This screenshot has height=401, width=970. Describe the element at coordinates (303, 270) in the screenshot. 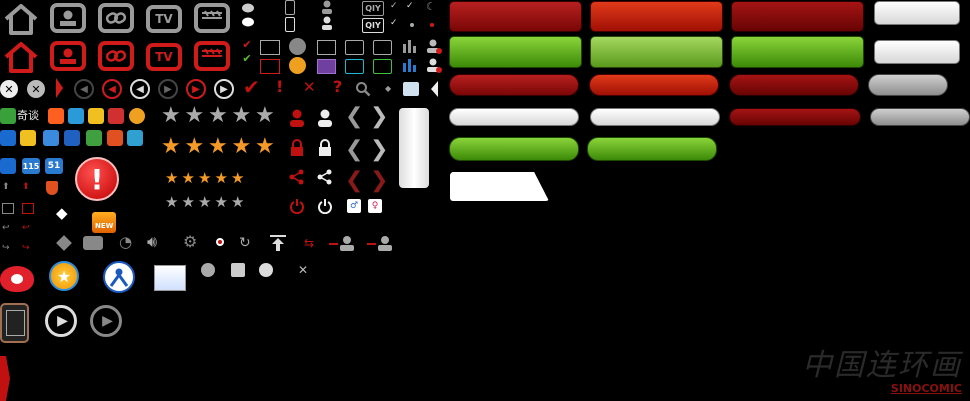

I see `close-x-small-icon: ✕` at that location.